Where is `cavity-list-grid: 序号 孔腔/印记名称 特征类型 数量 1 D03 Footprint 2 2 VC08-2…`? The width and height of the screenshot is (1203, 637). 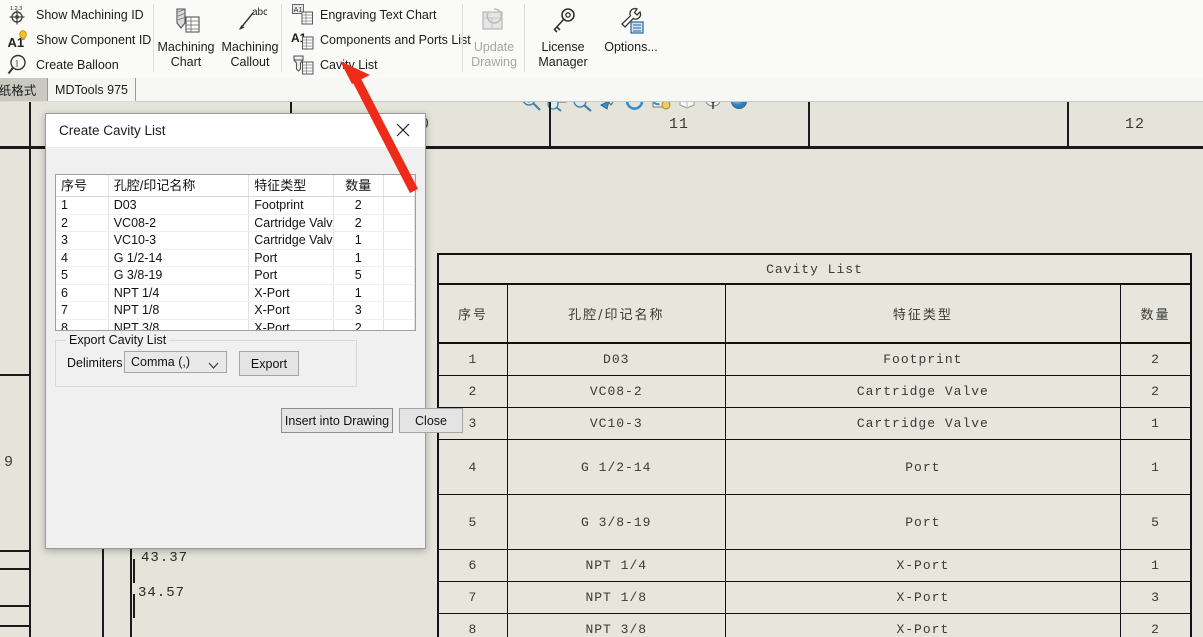 cavity-list-grid: 序号 孔腔/印记名称 特征类型 数量 1 D03 Footprint 2 2 VC08-2… is located at coordinates (235, 252).